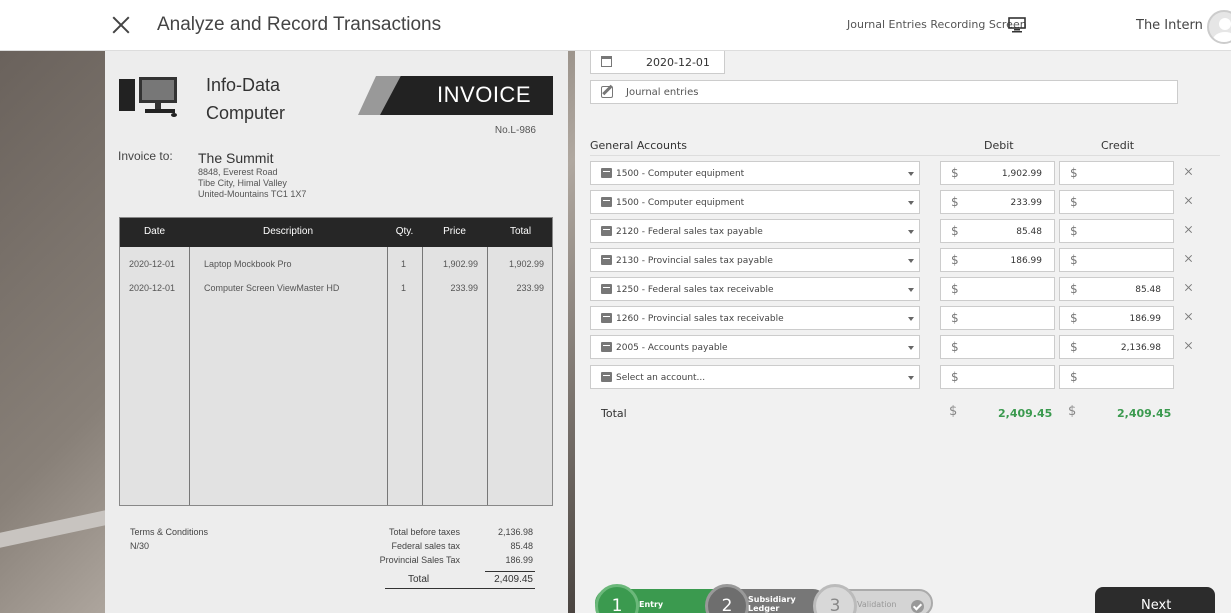 The height and width of the screenshot is (613, 1231). Describe the element at coordinates (55, 528) in the screenshot. I see `background-shelf` at that location.